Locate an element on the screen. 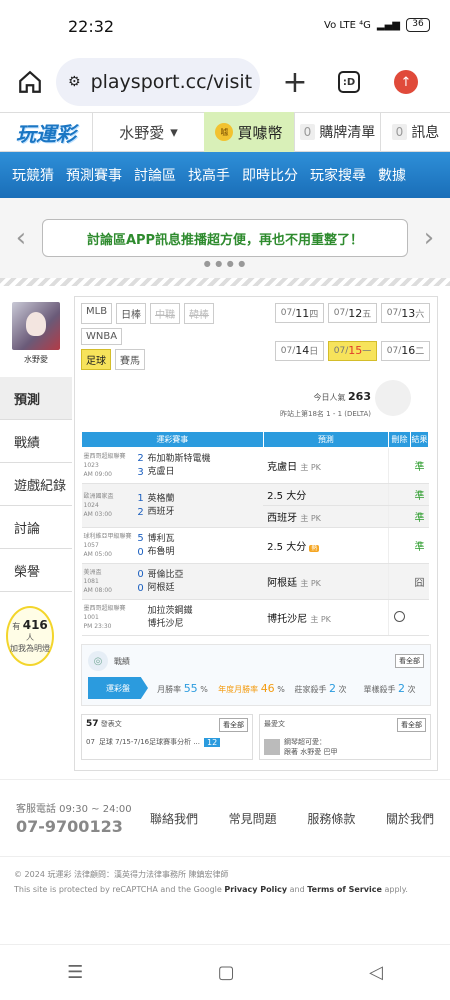 The height and width of the screenshot is (1000, 450). site-settings-icon: ⚙ is located at coordinates (74, 82).